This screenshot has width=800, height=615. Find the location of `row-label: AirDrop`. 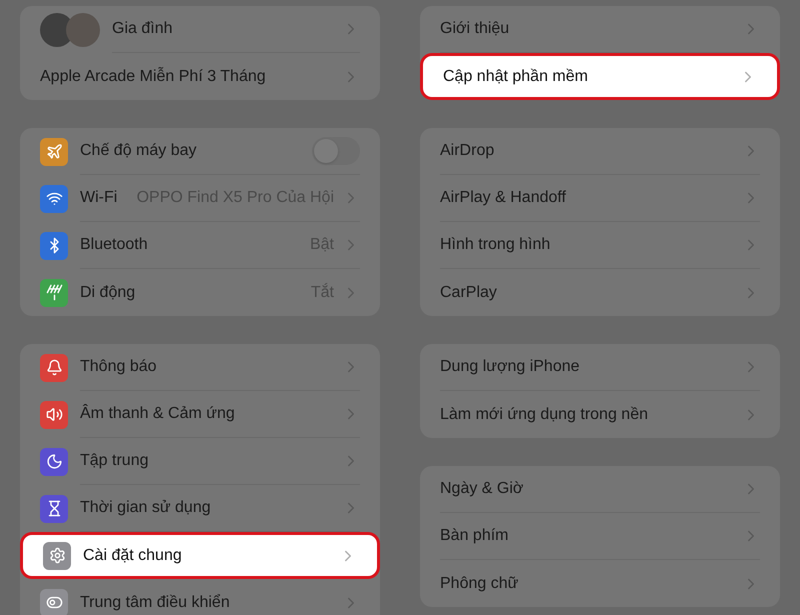

row-label: AirDrop is located at coordinates (468, 151).